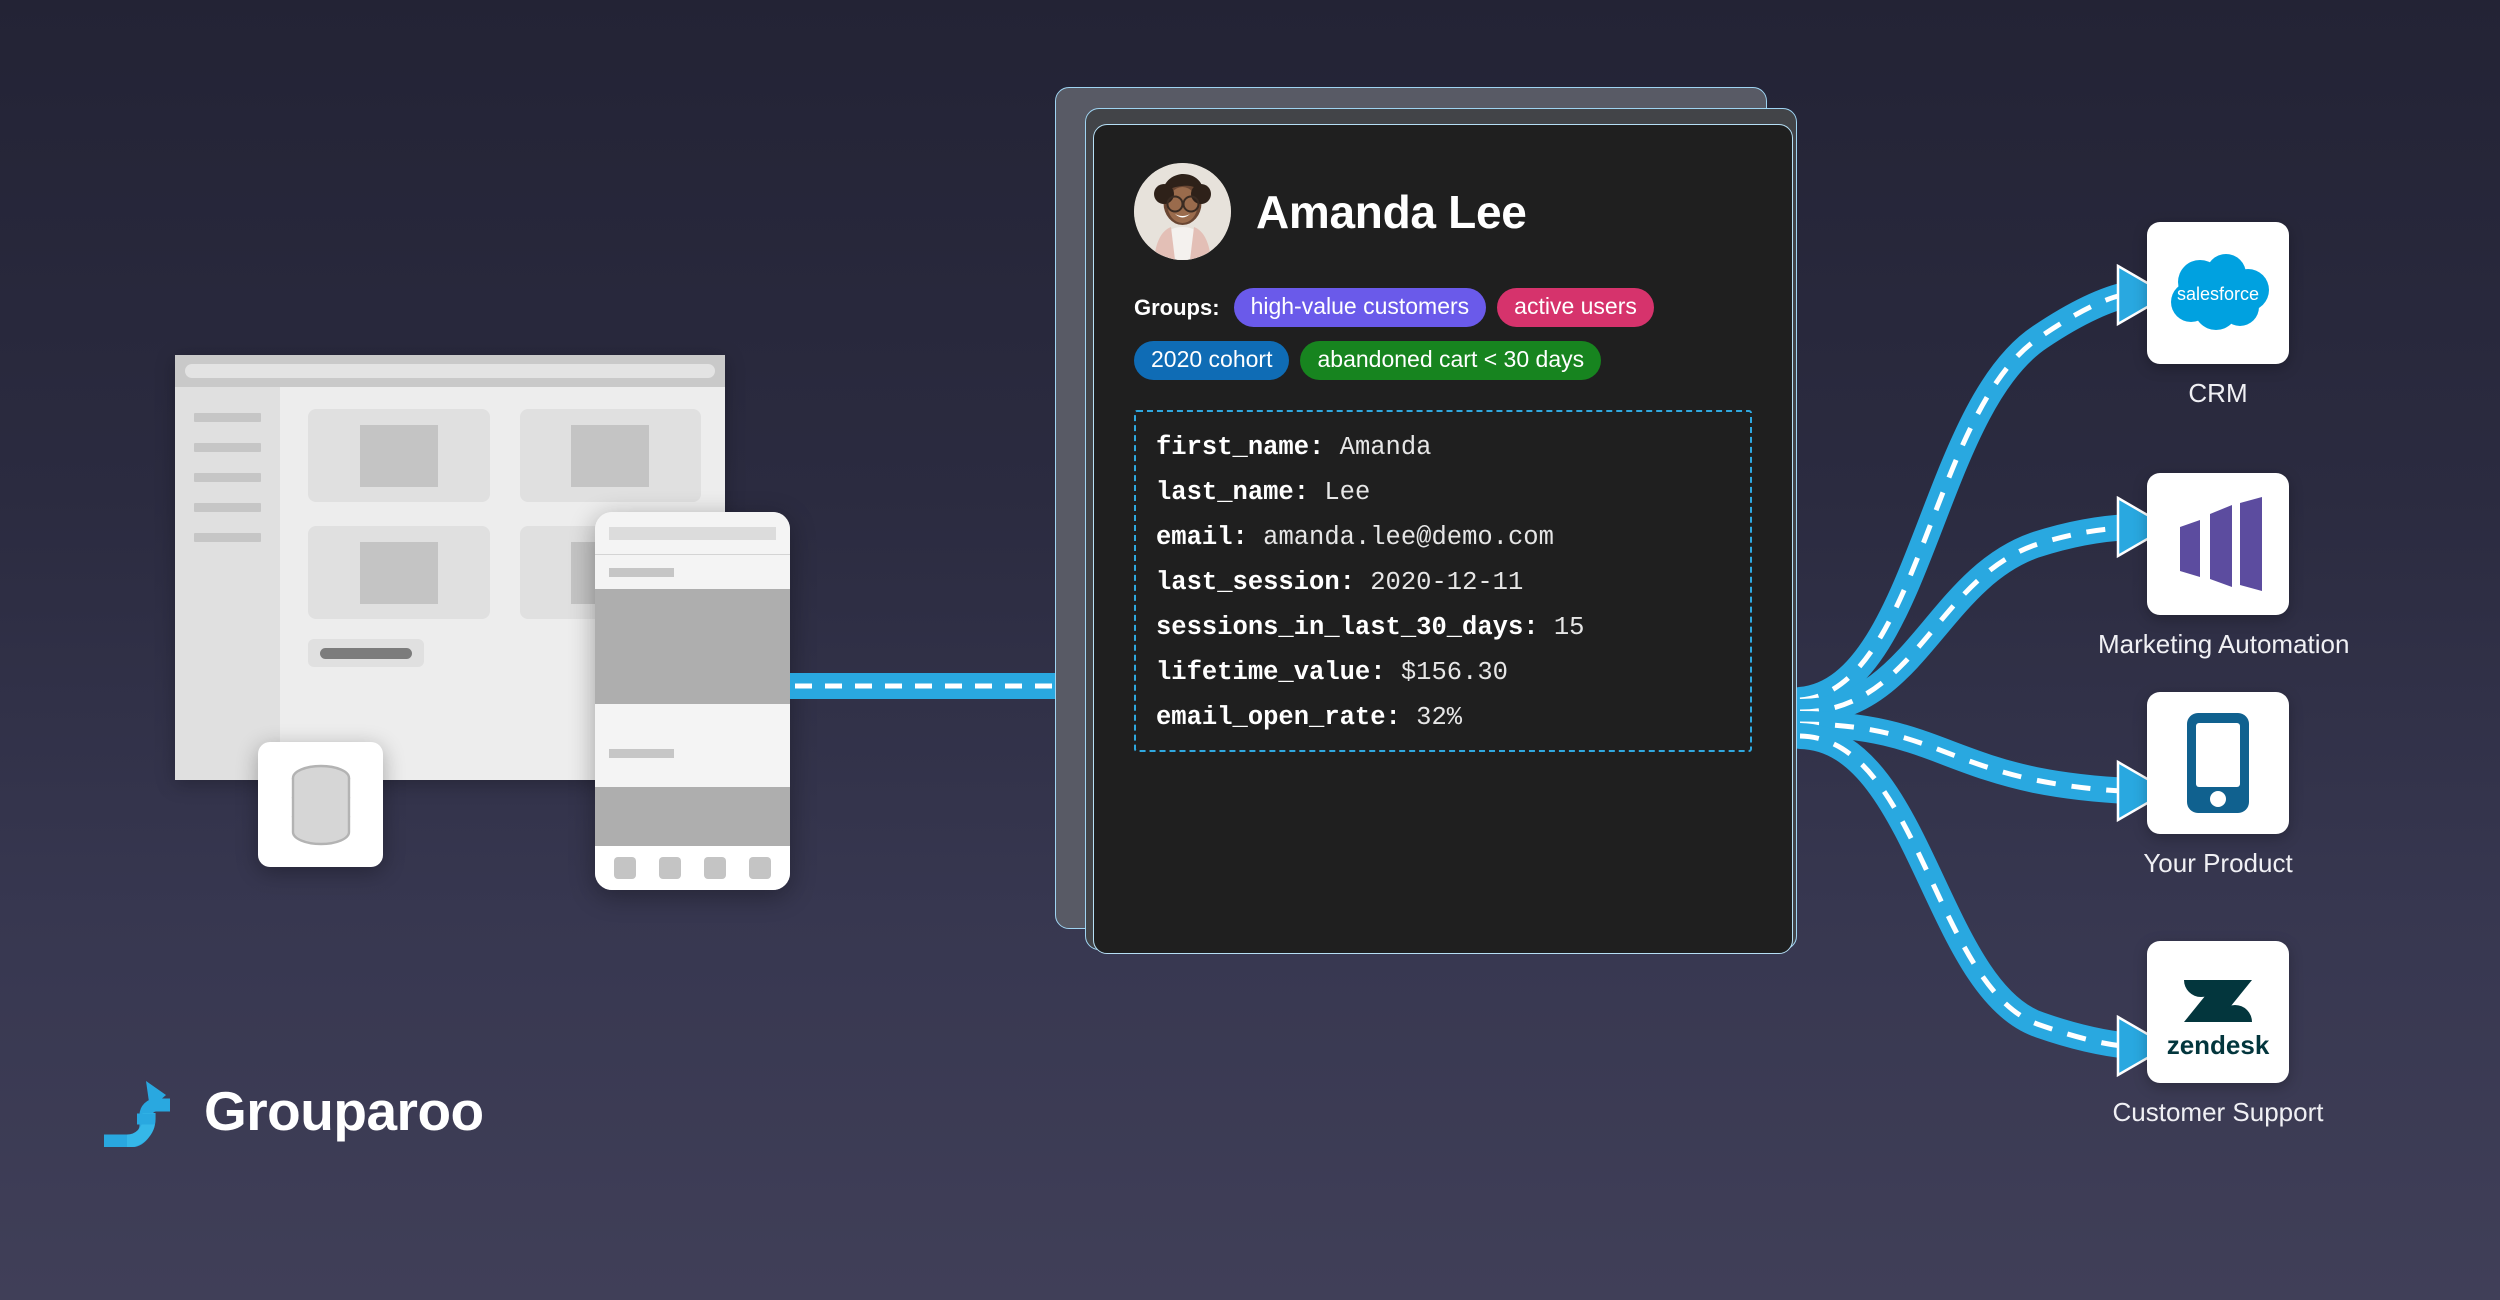  Describe the element at coordinates (692, 868) in the screenshot. I see `phone-tab-bar` at that location.